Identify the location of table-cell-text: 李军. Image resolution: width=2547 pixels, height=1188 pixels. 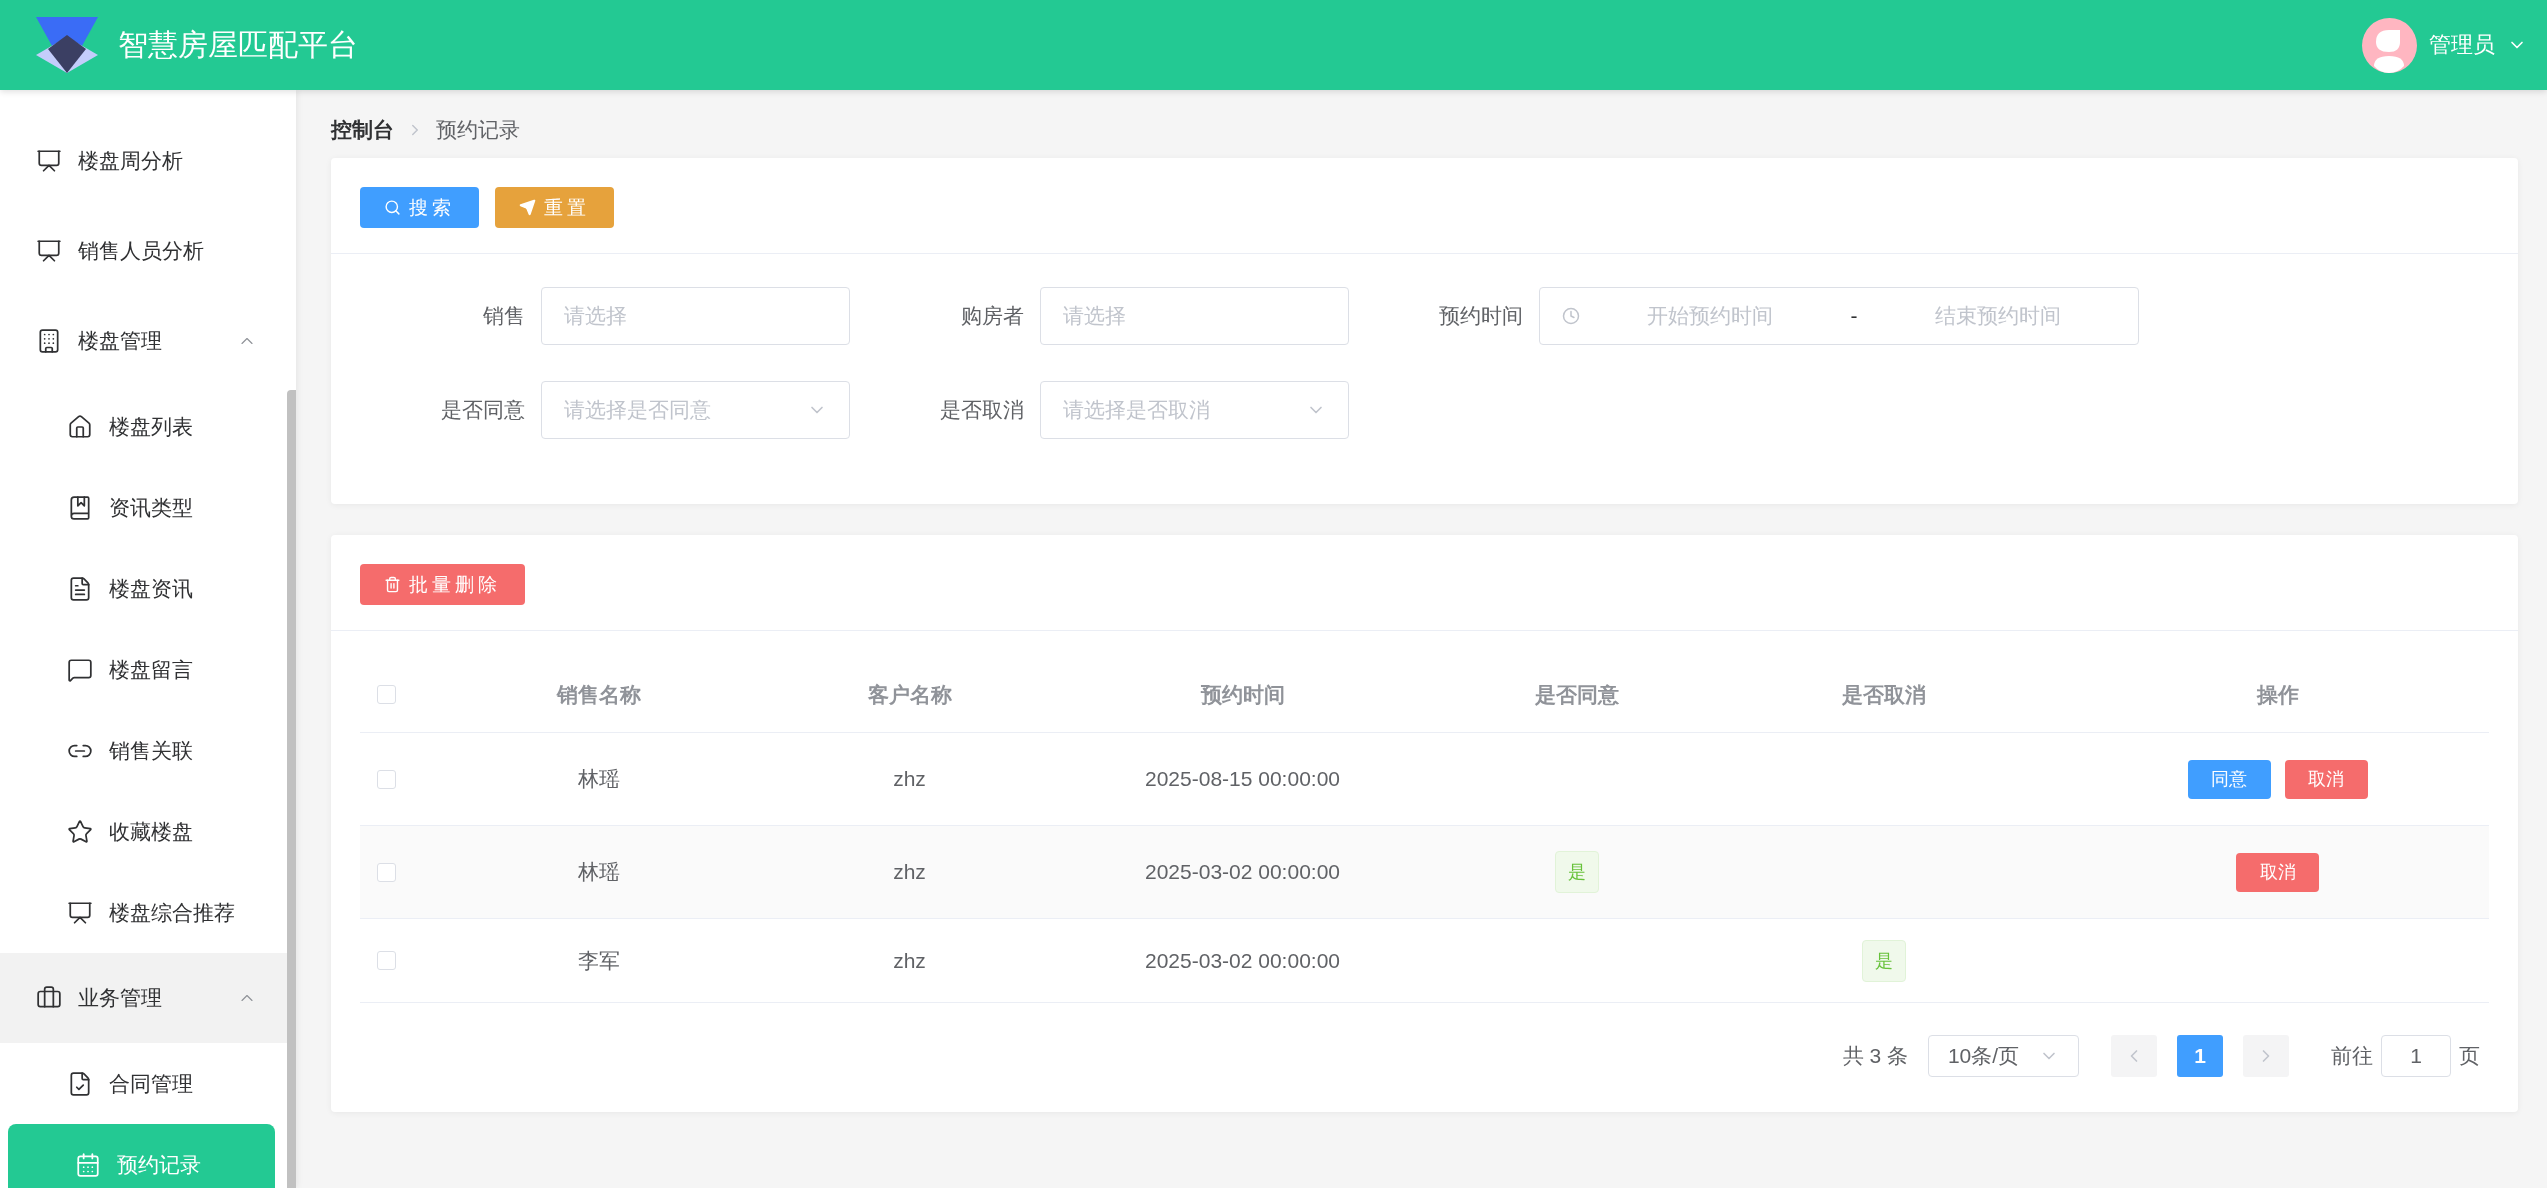
(599, 960).